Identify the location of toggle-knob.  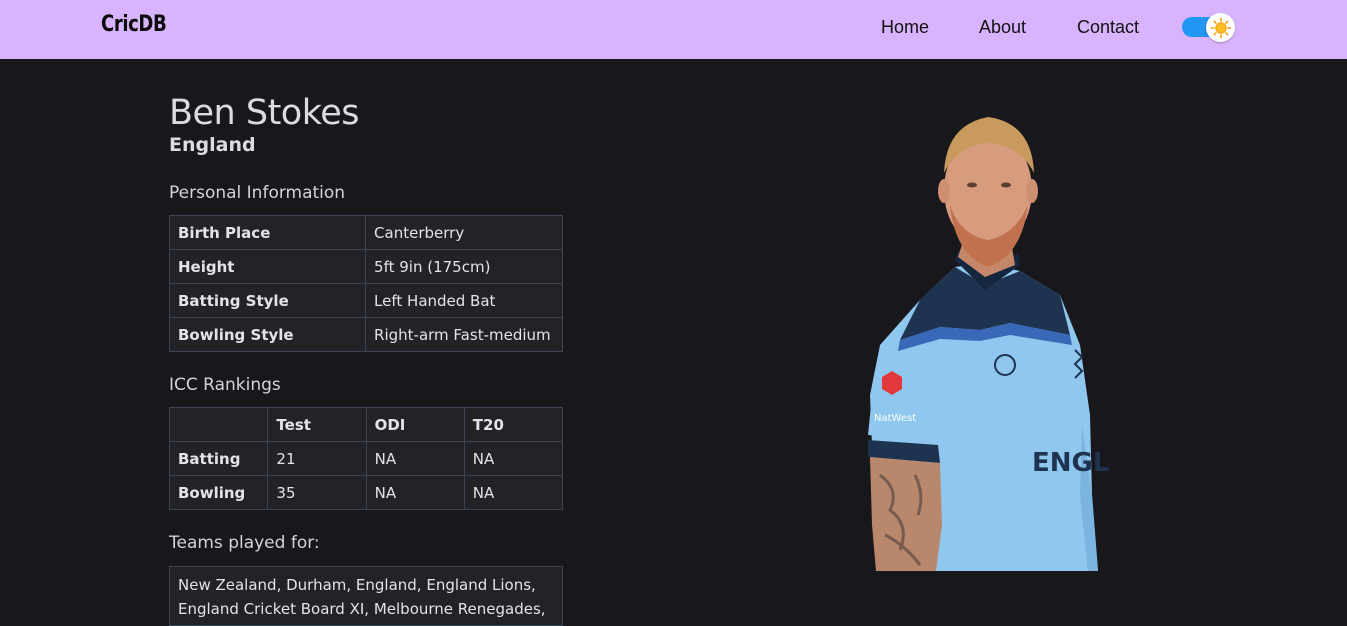
(1220, 27).